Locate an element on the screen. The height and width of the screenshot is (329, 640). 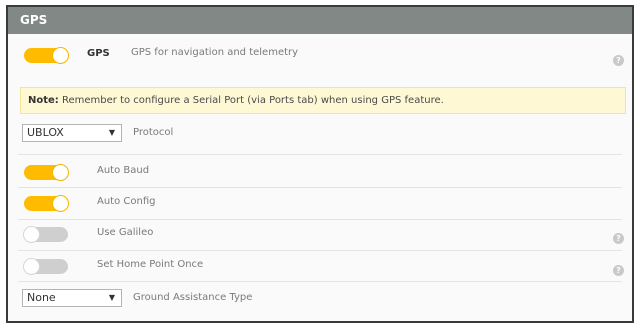
gps-toggle is located at coordinates (46, 55).